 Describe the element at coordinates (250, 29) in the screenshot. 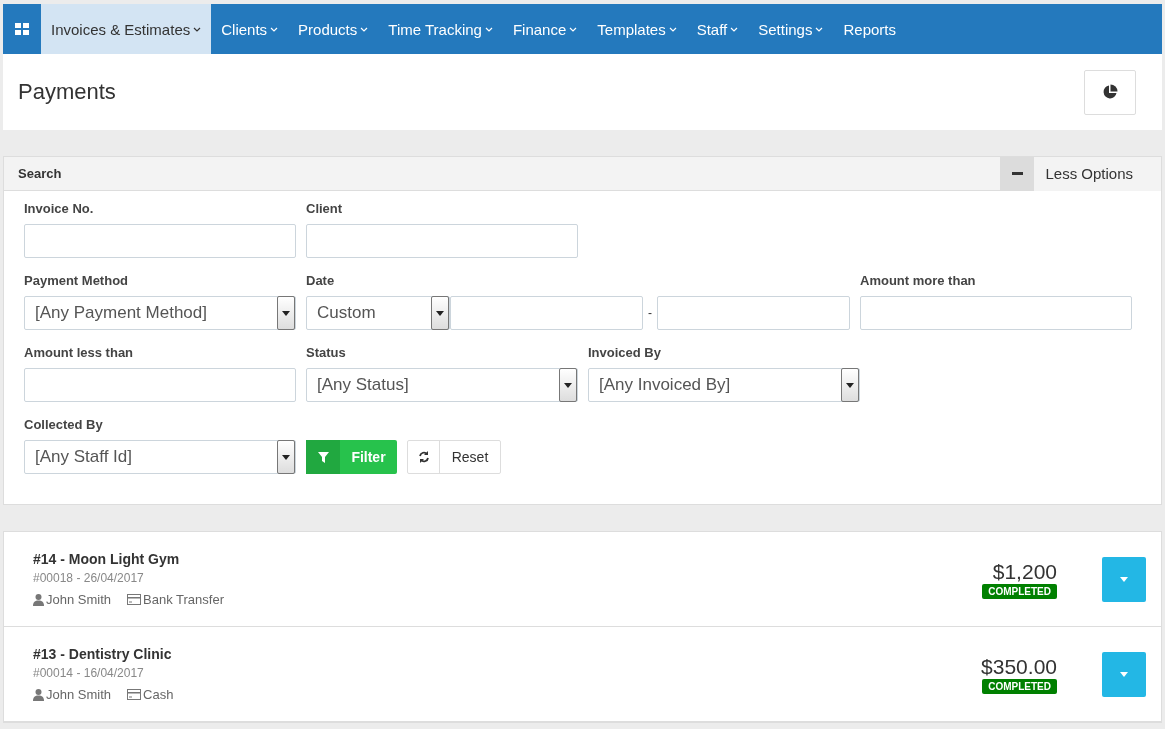

I see `nav-menu-item: Clients` at that location.